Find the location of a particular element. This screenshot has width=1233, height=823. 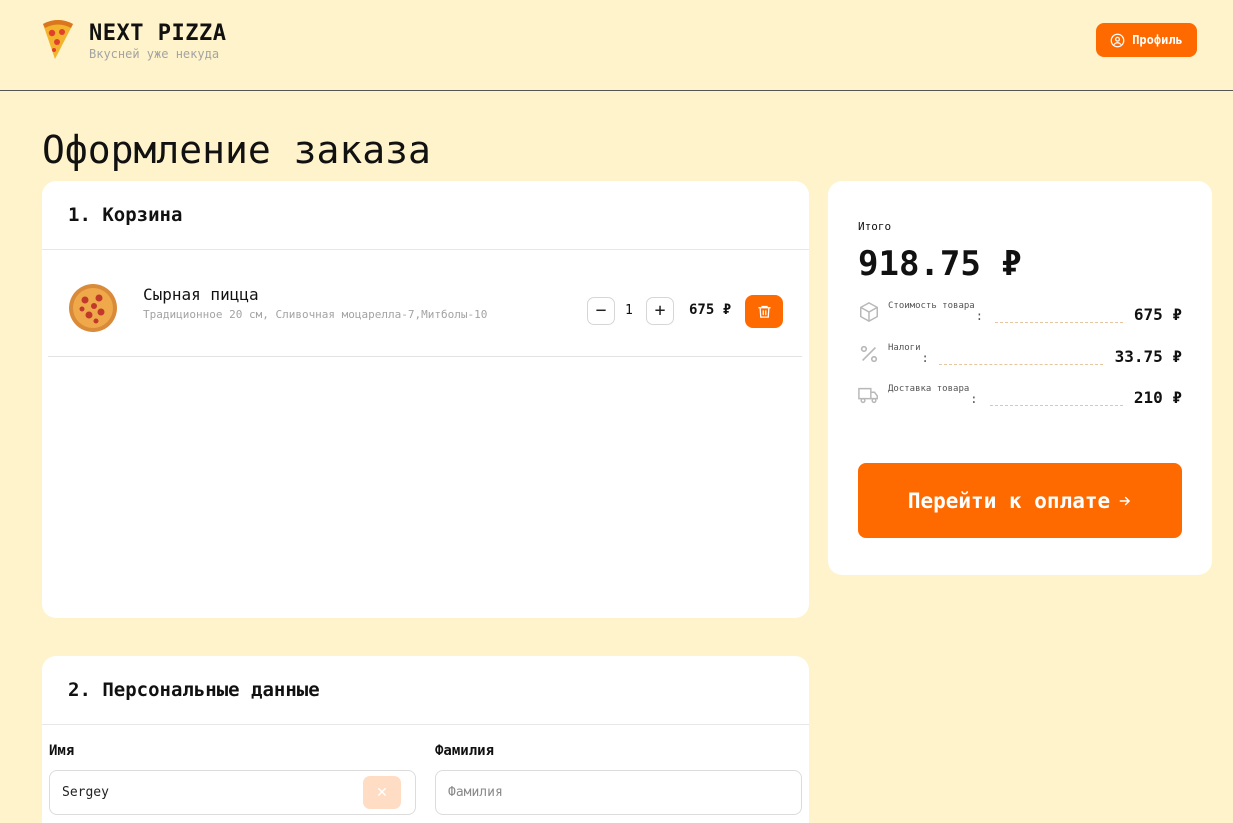

item-name: Сырная пицца is located at coordinates (201, 294).